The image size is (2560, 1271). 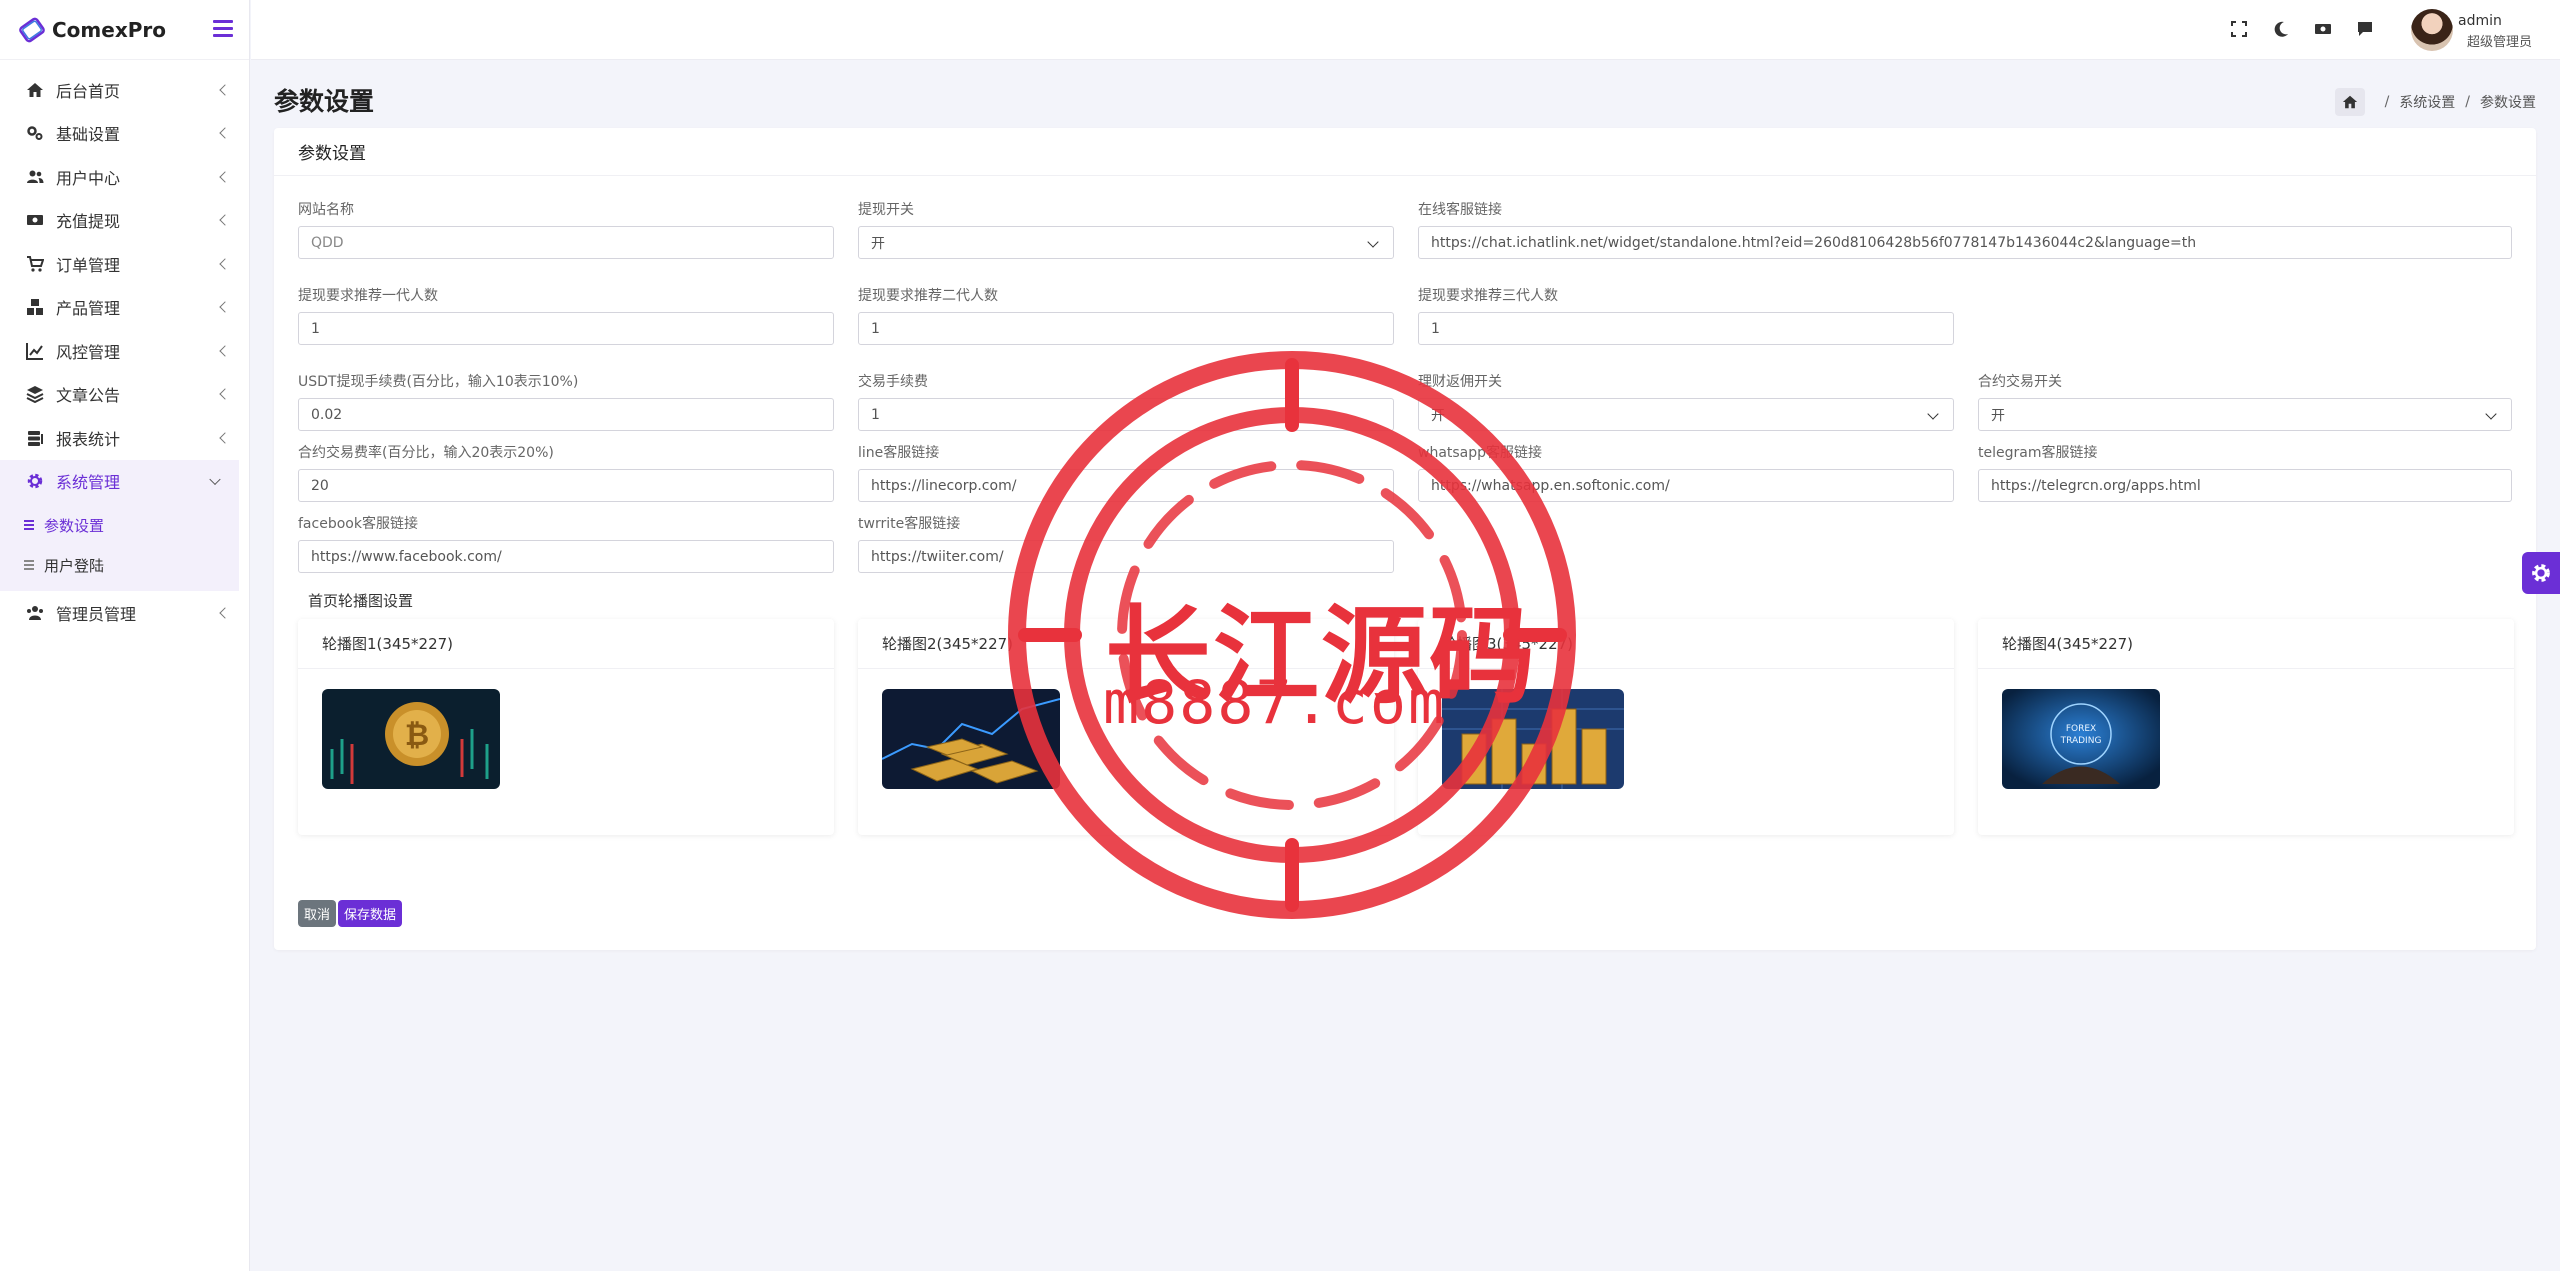 I want to click on rebate-switch-select: 开, so click(x=1686, y=414).